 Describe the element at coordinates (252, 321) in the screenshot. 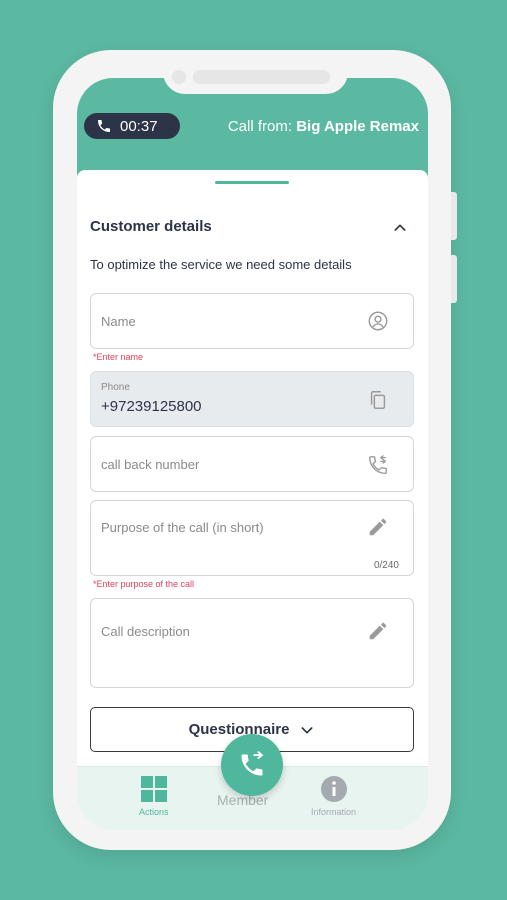

I see `name-field: Name` at that location.